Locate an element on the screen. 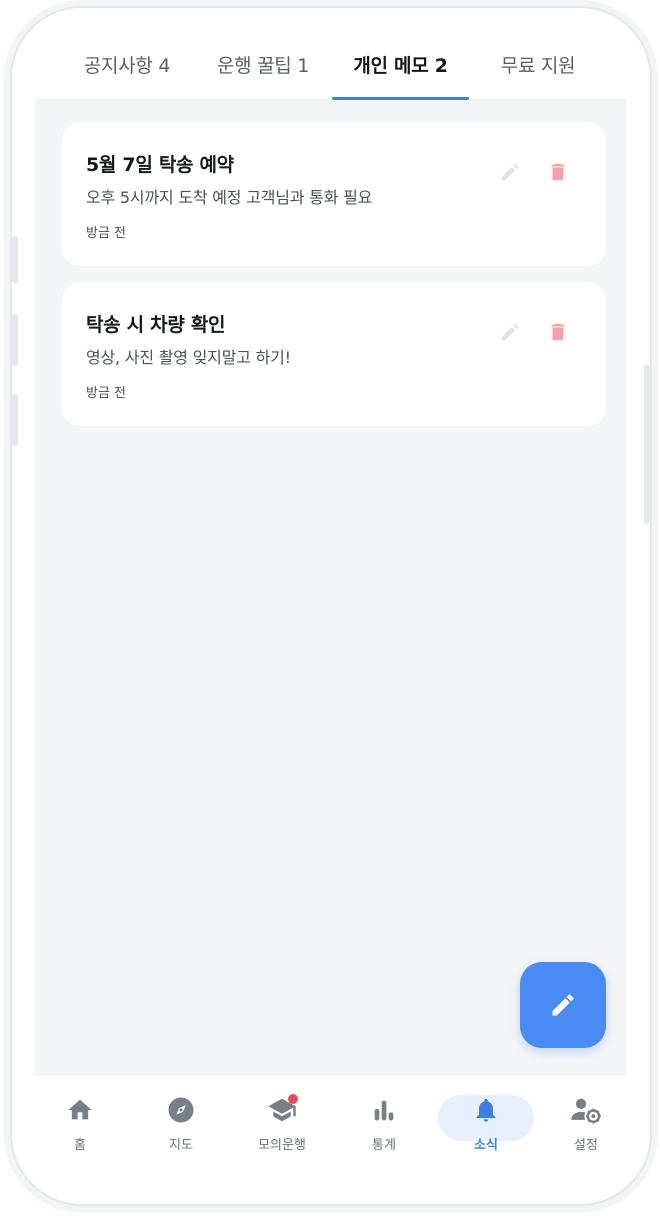 This screenshot has width=660, height=1219. notification-dot is located at coordinates (293, 1099).